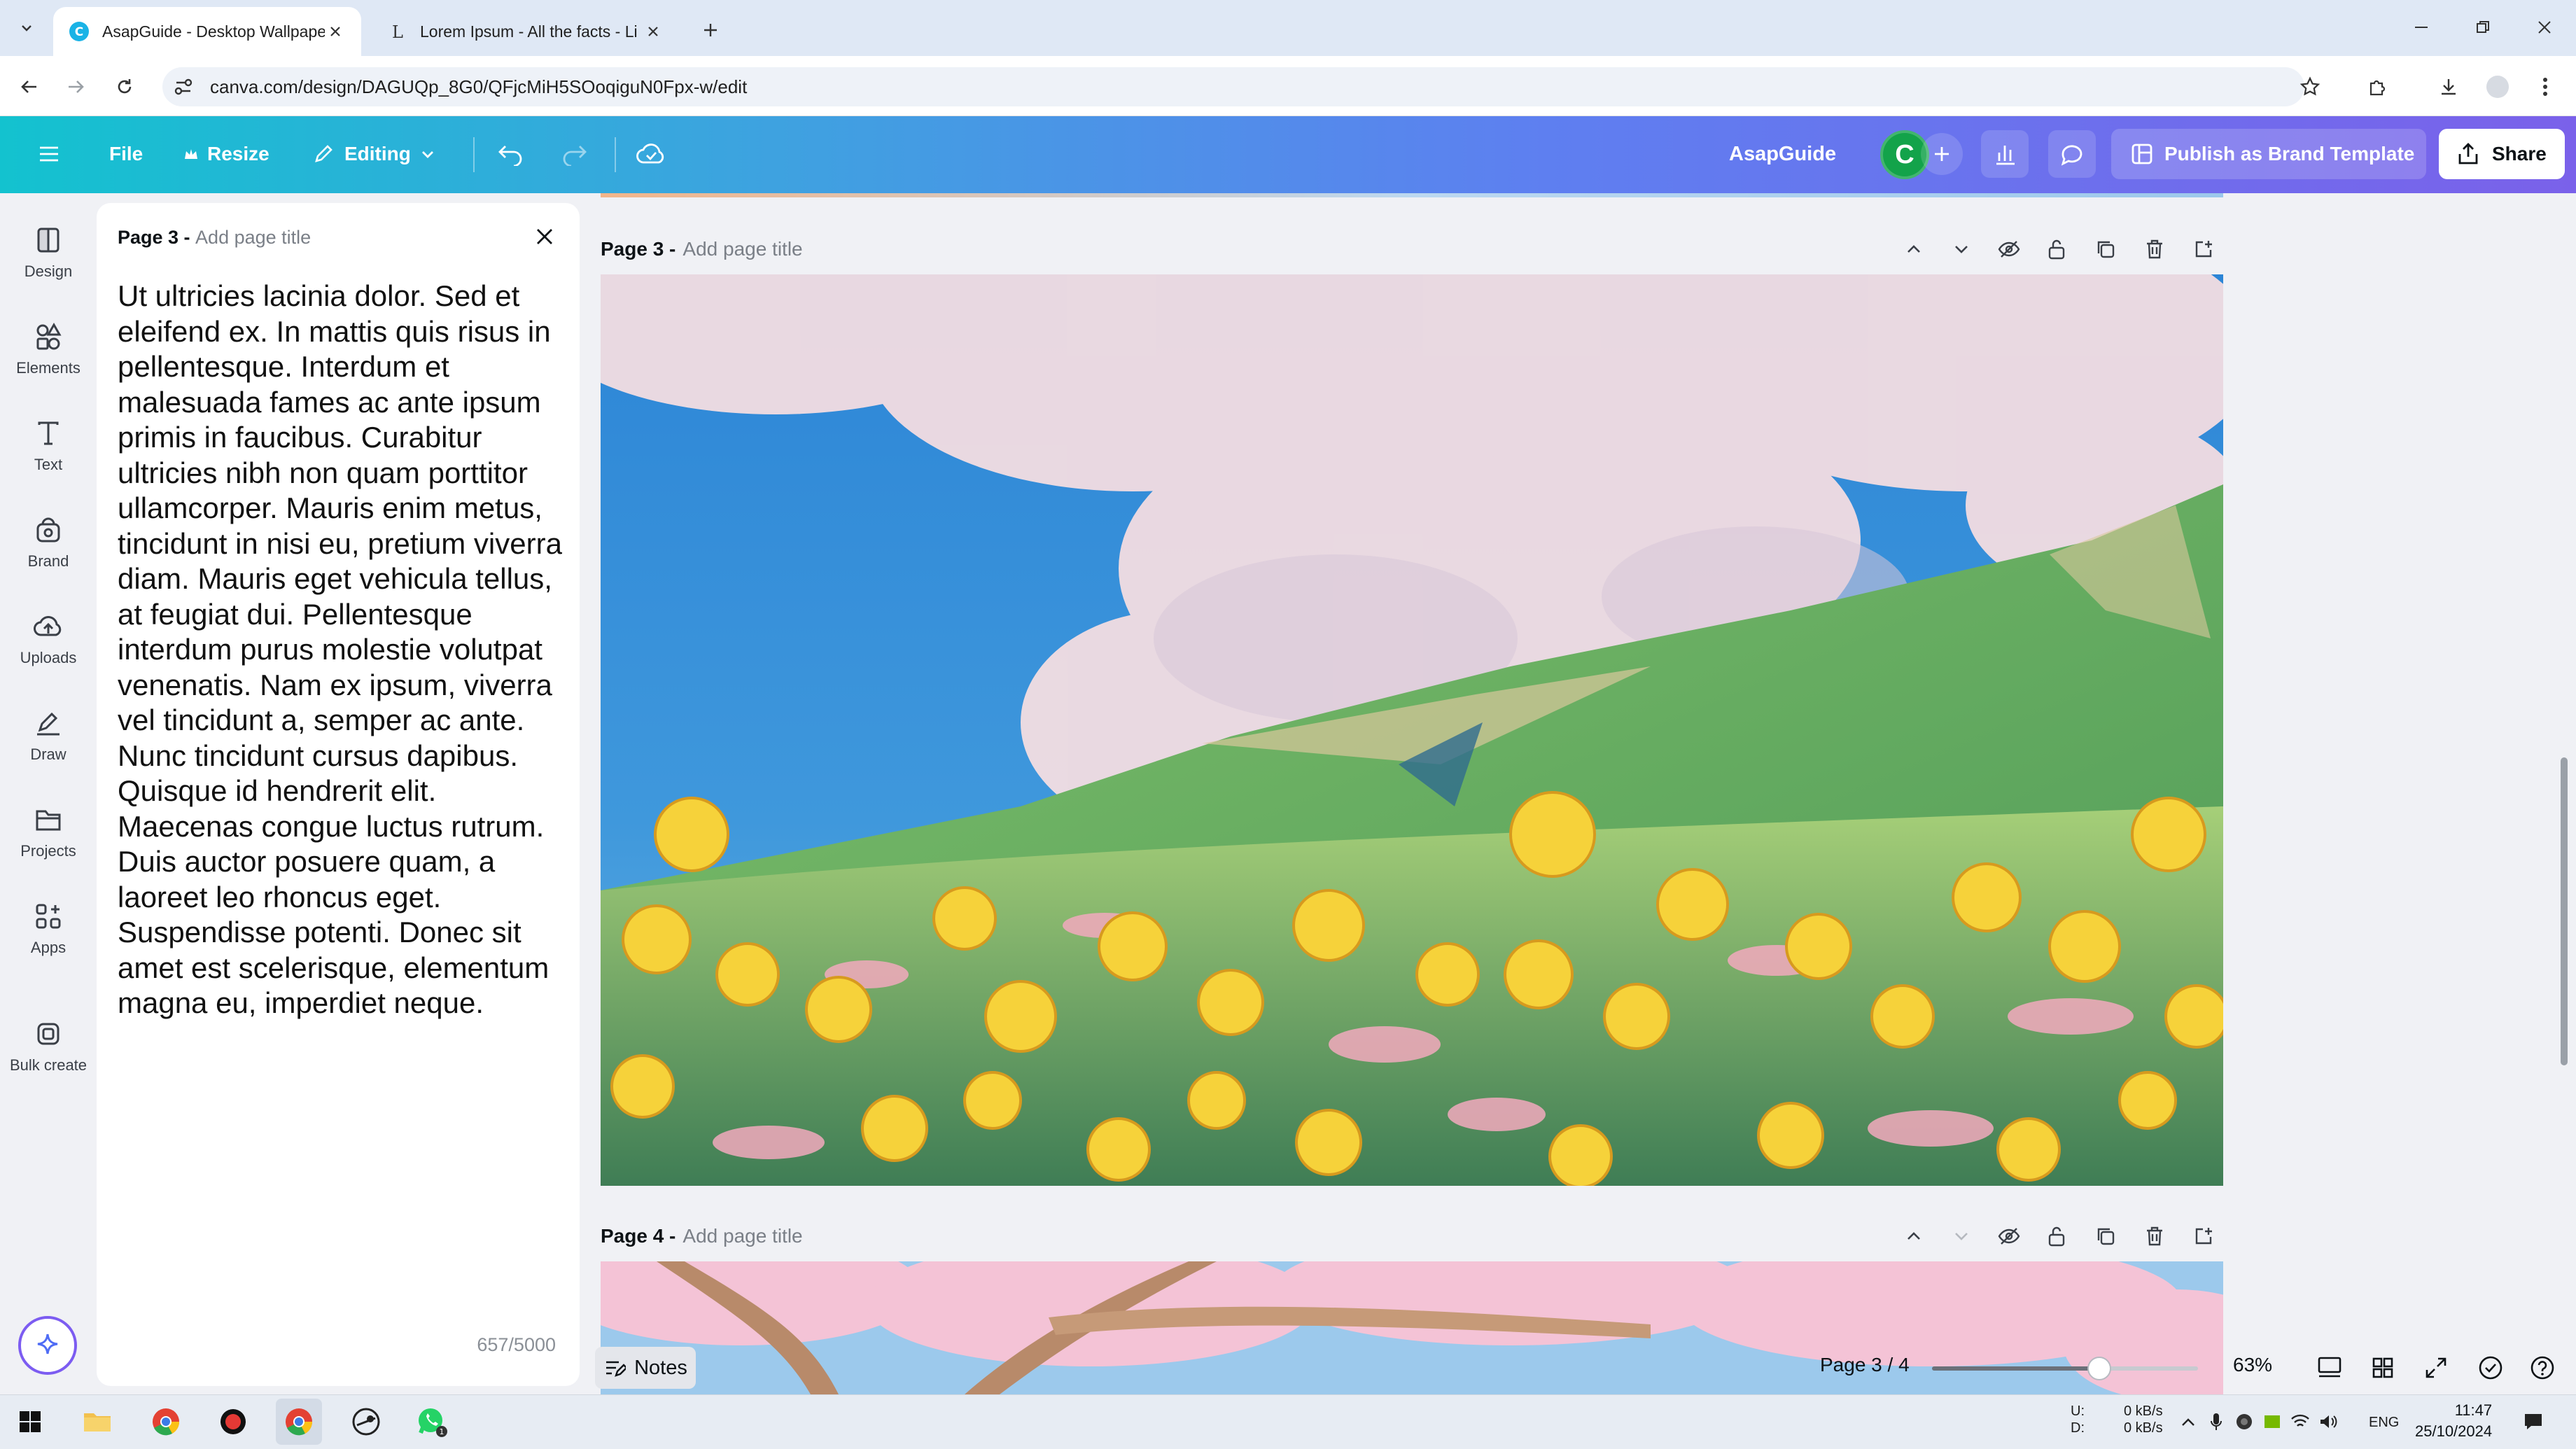 Image resolution: width=2576 pixels, height=1449 pixels. Describe the element at coordinates (47, 1345) in the screenshot. I see `magic-assistant-button` at that location.